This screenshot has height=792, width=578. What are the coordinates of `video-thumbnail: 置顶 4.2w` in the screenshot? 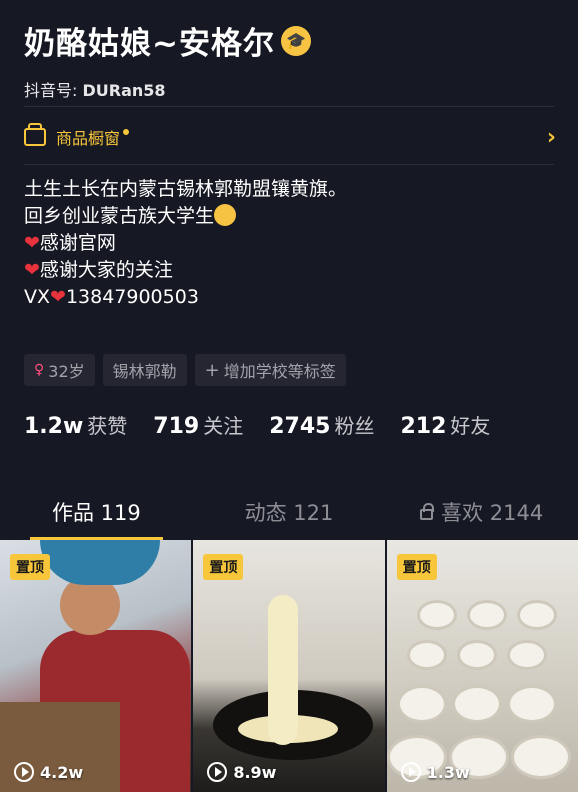 It's located at (96, 666).